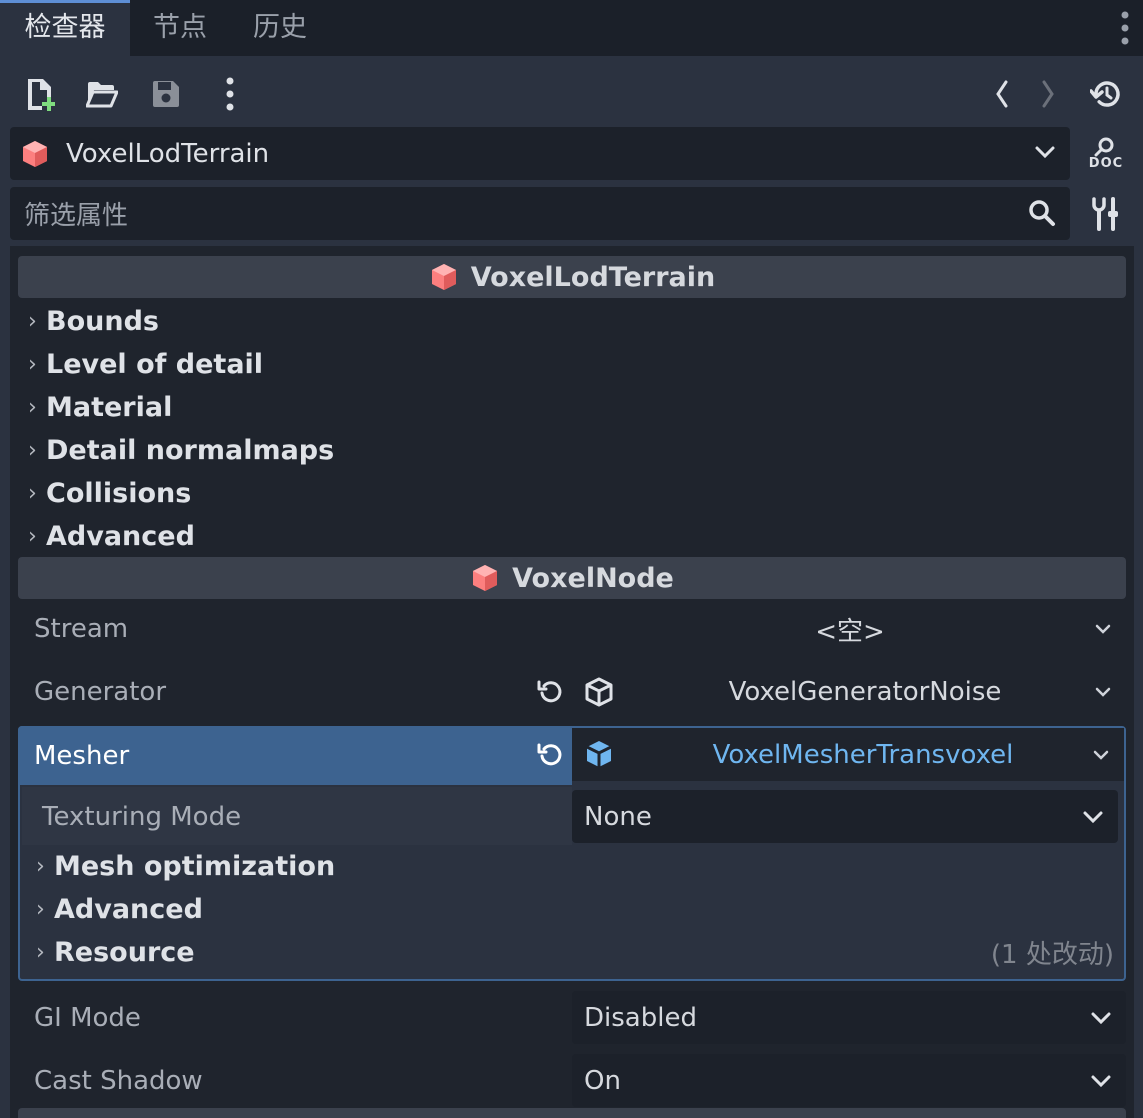 The height and width of the screenshot is (1118, 1143). Describe the element at coordinates (1104, 147) in the screenshot. I see `doc-search-icon` at that location.